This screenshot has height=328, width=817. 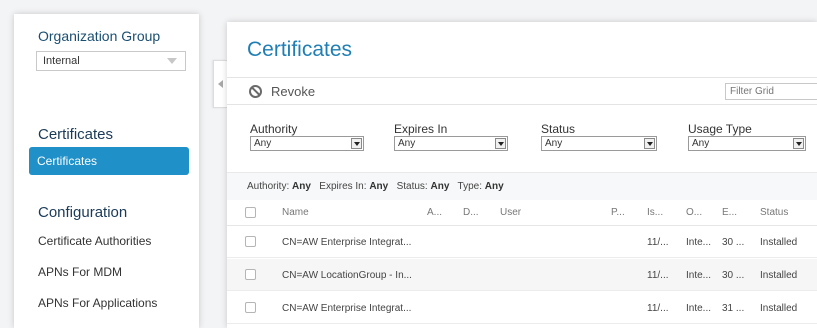 What do you see at coordinates (522, 91) in the screenshot?
I see `toolbar: Revoke` at bounding box center [522, 91].